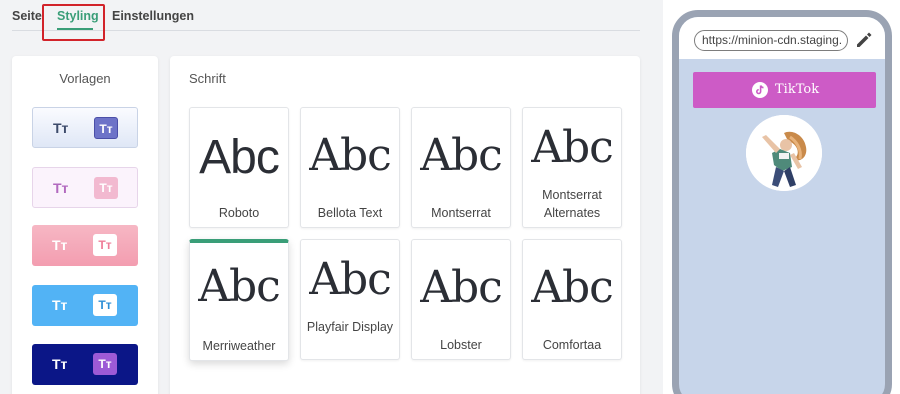 Image resolution: width=900 pixels, height=394 pixels. I want to click on font-name: Comfortaa, so click(572, 345).